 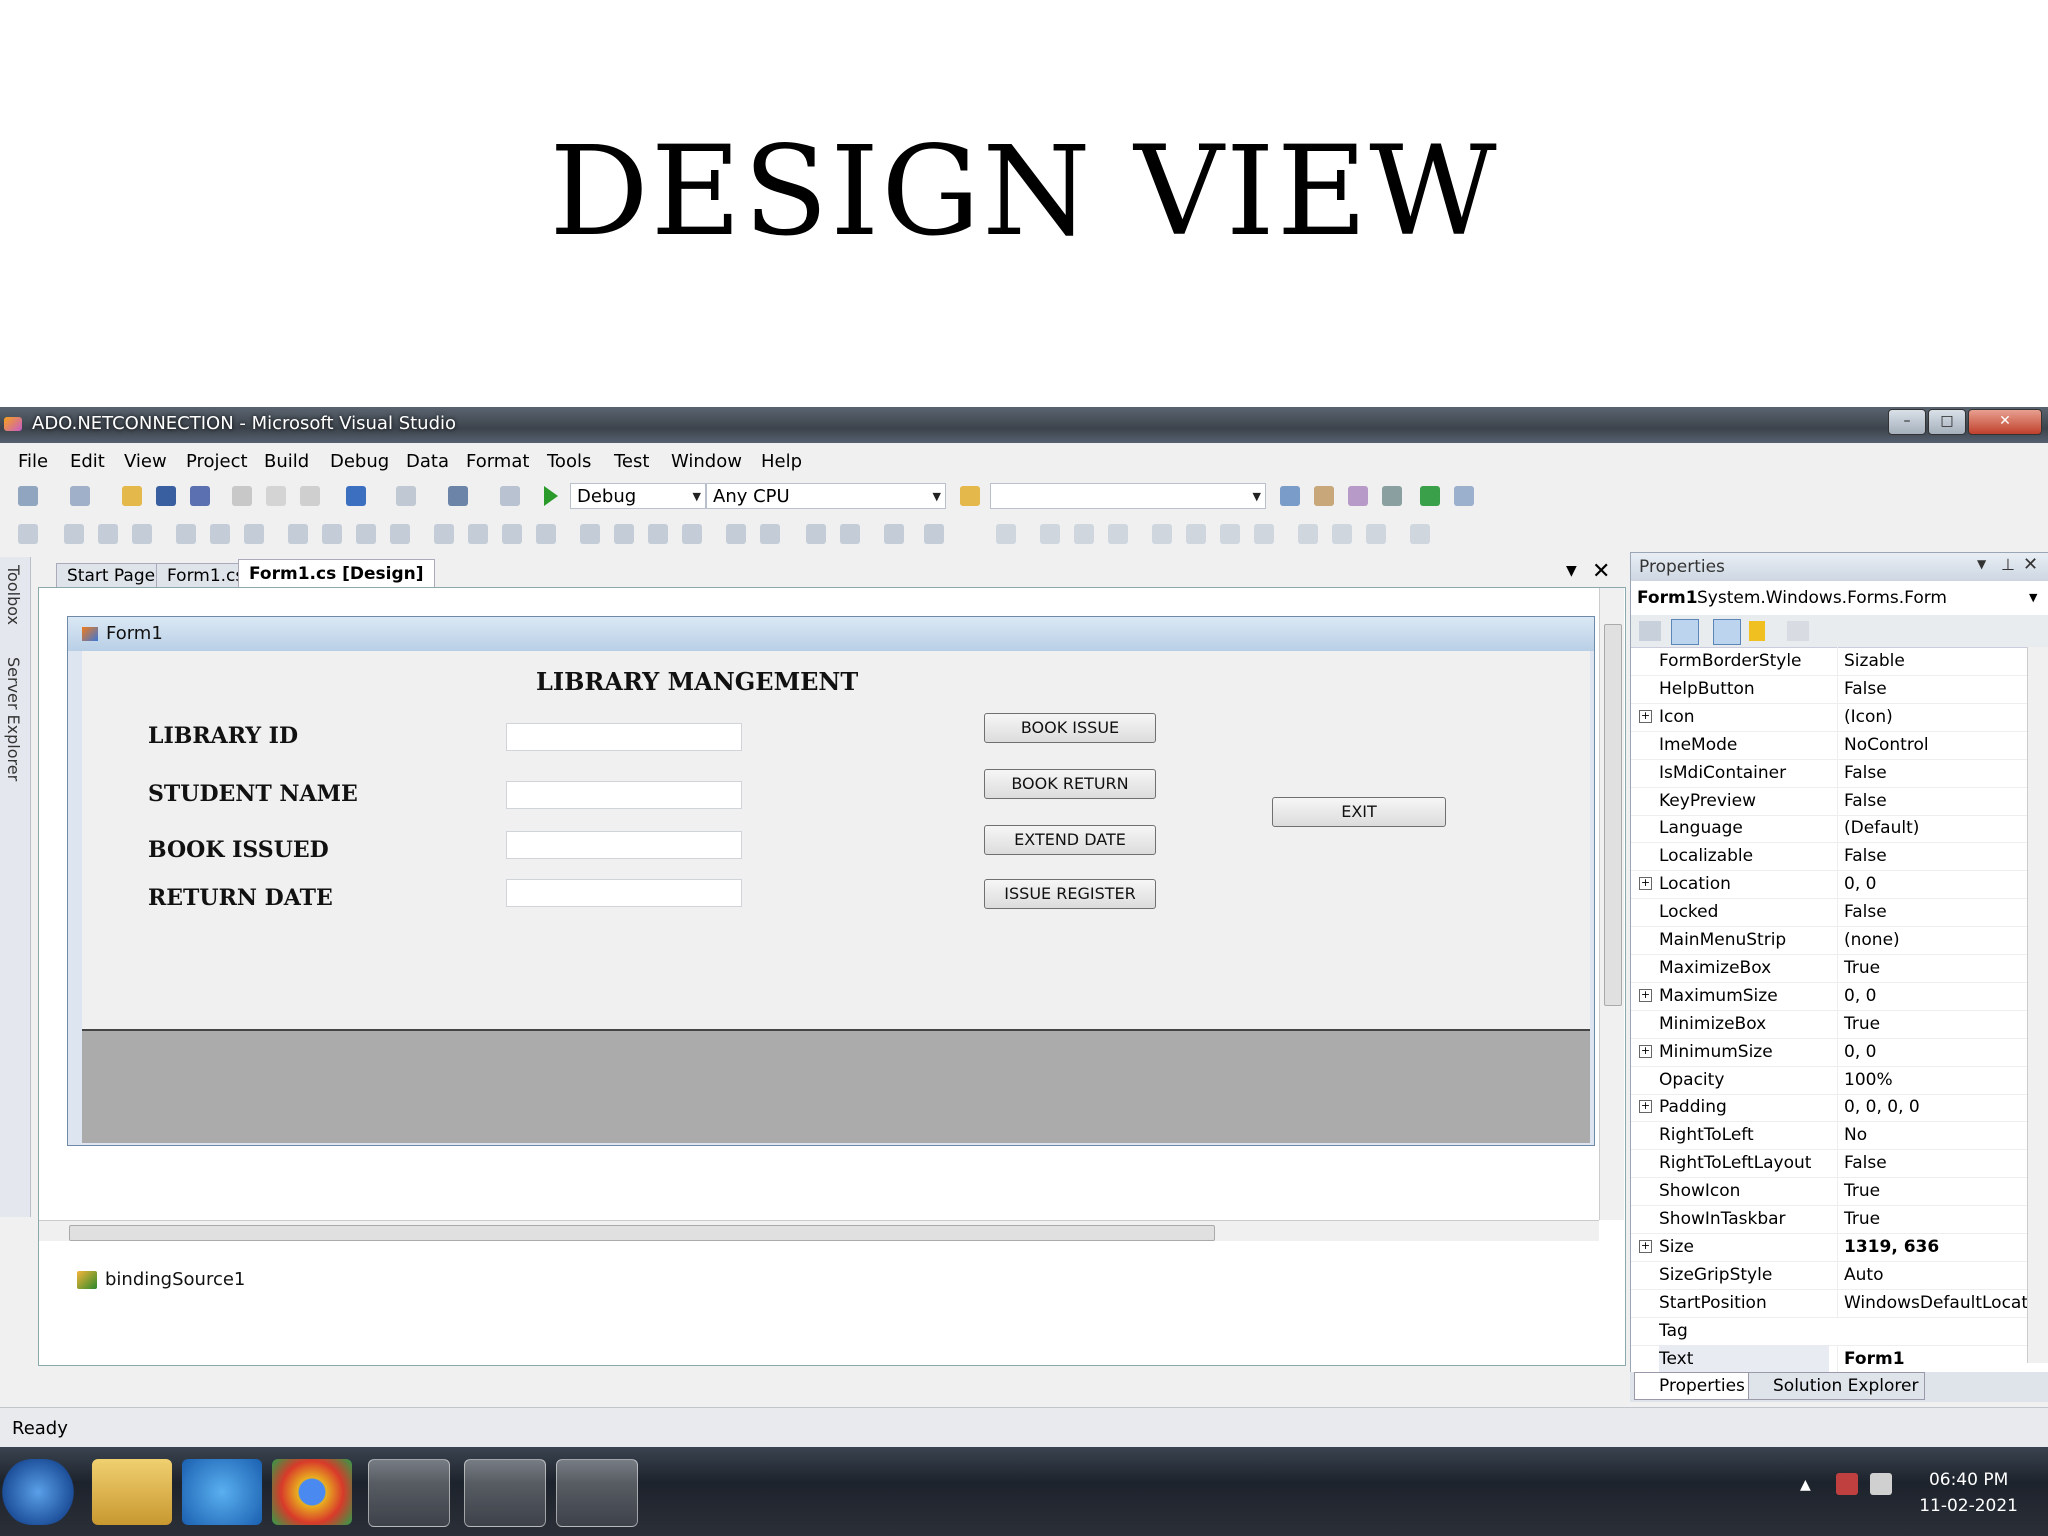 What do you see at coordinates (1118, 534) in the screenshot?
I see `check-icon` at bounding box center [1118, 534].